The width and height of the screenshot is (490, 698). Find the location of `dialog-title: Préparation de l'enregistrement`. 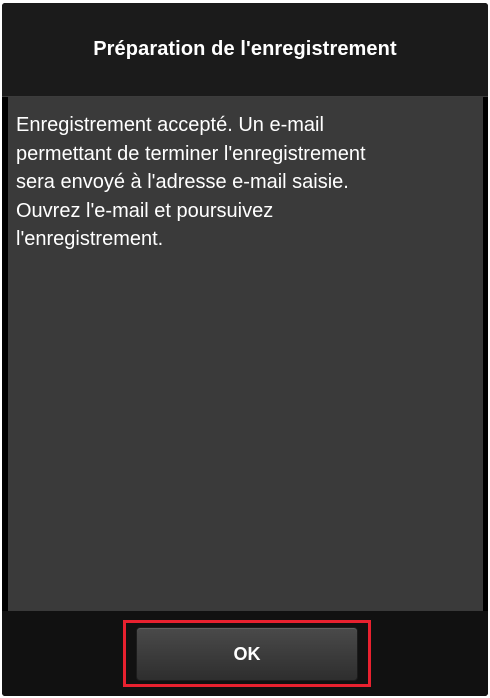

dialog-title: Préparation de l'enregistrement is located at coordinates (245, 49).